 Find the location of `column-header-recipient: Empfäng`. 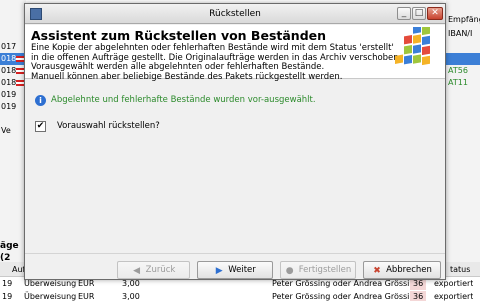

column-header-recipient: Empfäng is located at coordinates (464, 20).